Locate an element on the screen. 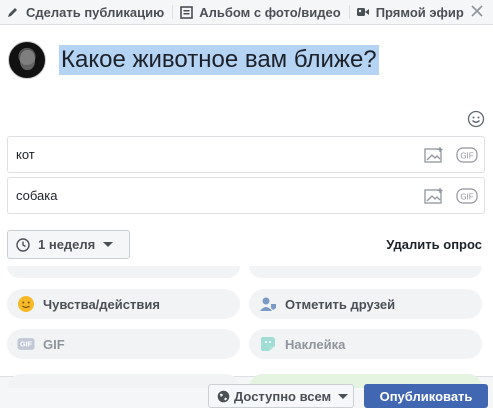  delete-poll-button: Удалить опрос is located at coordinates (434, 244).